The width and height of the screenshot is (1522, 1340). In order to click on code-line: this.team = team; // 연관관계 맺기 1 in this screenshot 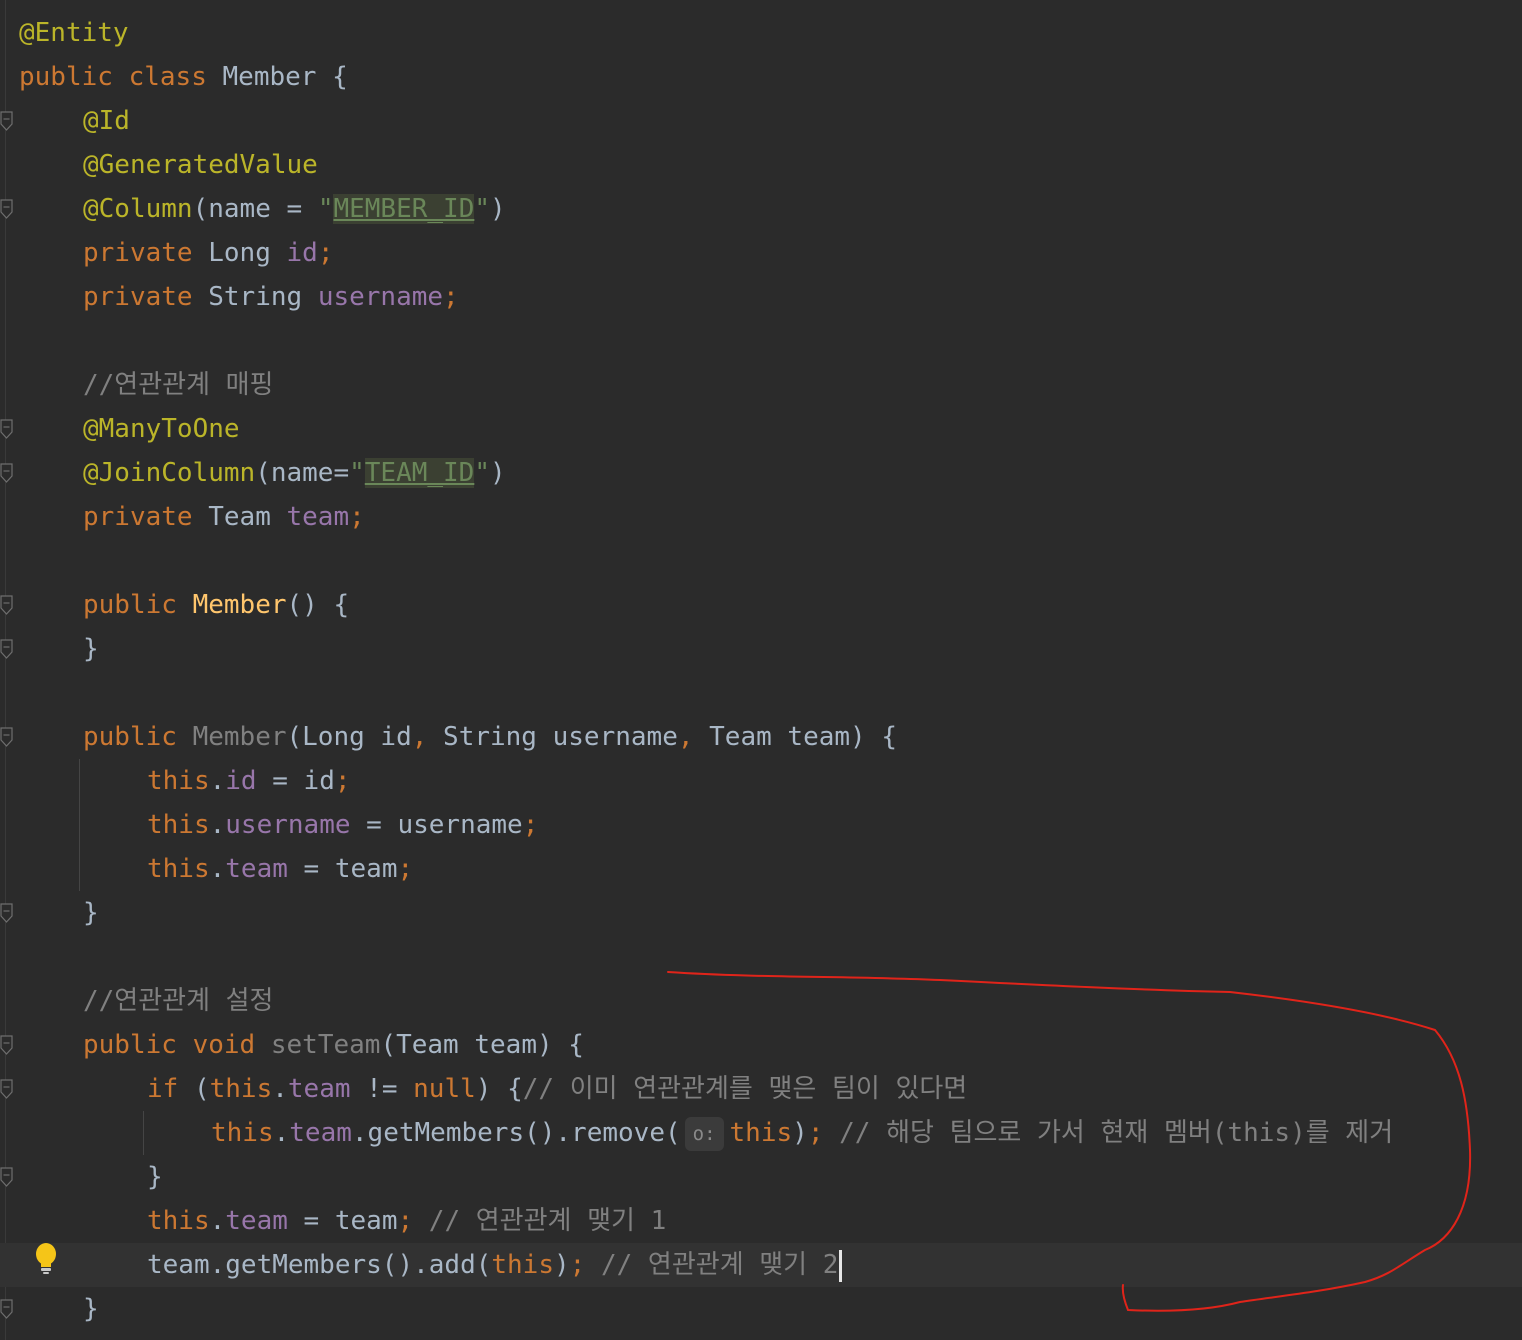, I will do `click(761, 1221)`.